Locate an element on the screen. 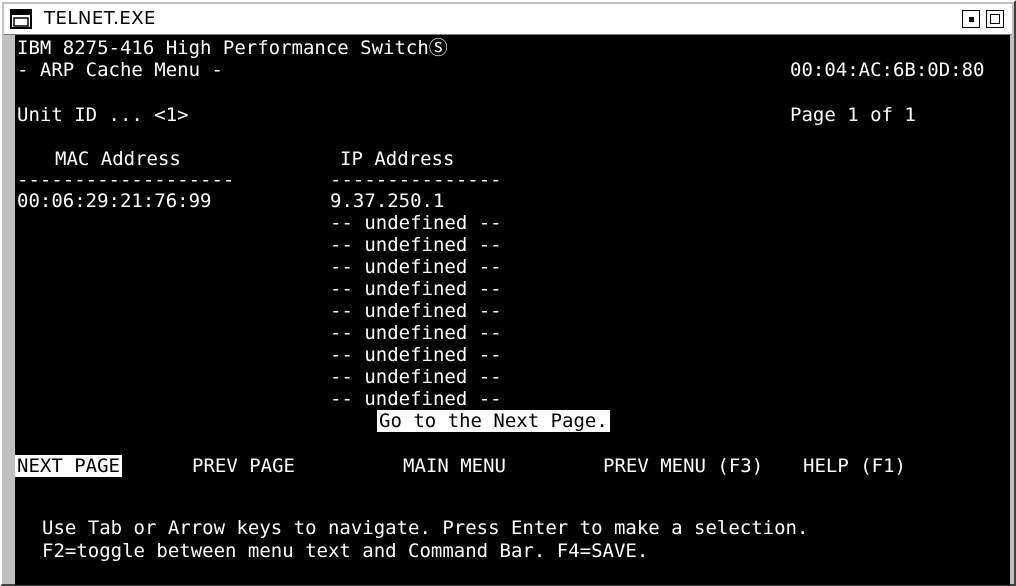 The height and width of the screenshot is (586, 1016). window-menu-icon is located at coordinates (21, 19).